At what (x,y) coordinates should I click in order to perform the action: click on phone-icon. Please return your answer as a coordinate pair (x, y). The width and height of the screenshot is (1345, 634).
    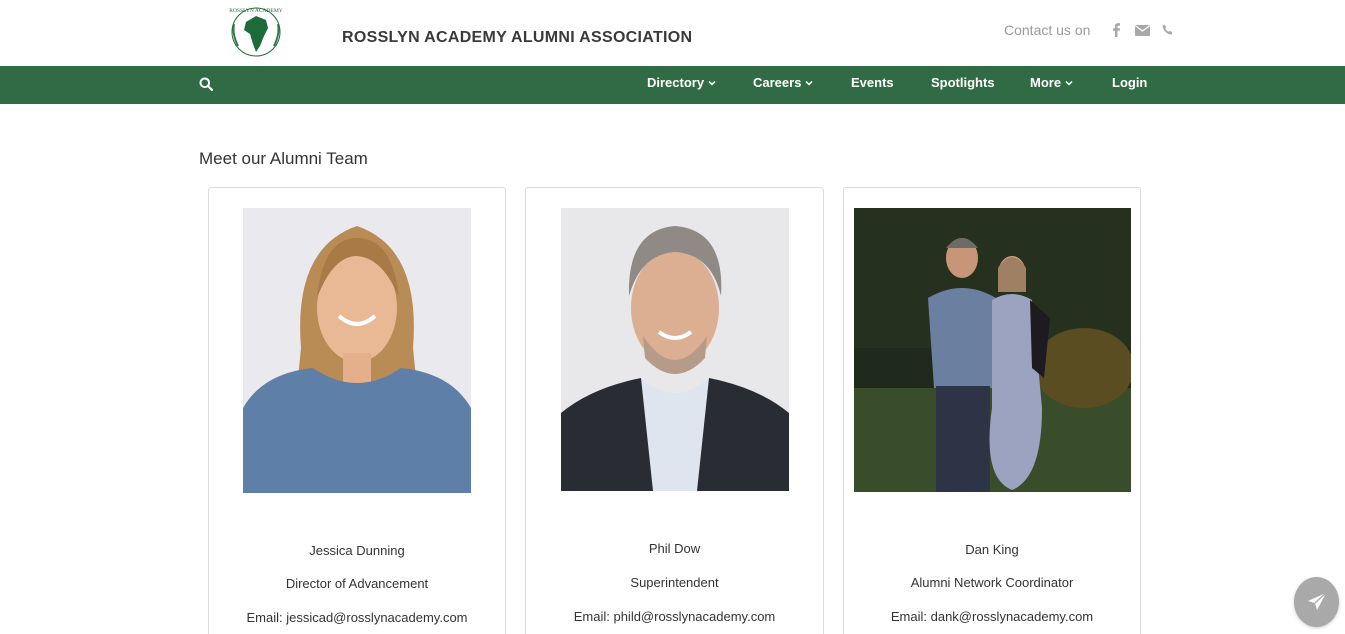
    Looking at the image, I should click on (1168, 30).